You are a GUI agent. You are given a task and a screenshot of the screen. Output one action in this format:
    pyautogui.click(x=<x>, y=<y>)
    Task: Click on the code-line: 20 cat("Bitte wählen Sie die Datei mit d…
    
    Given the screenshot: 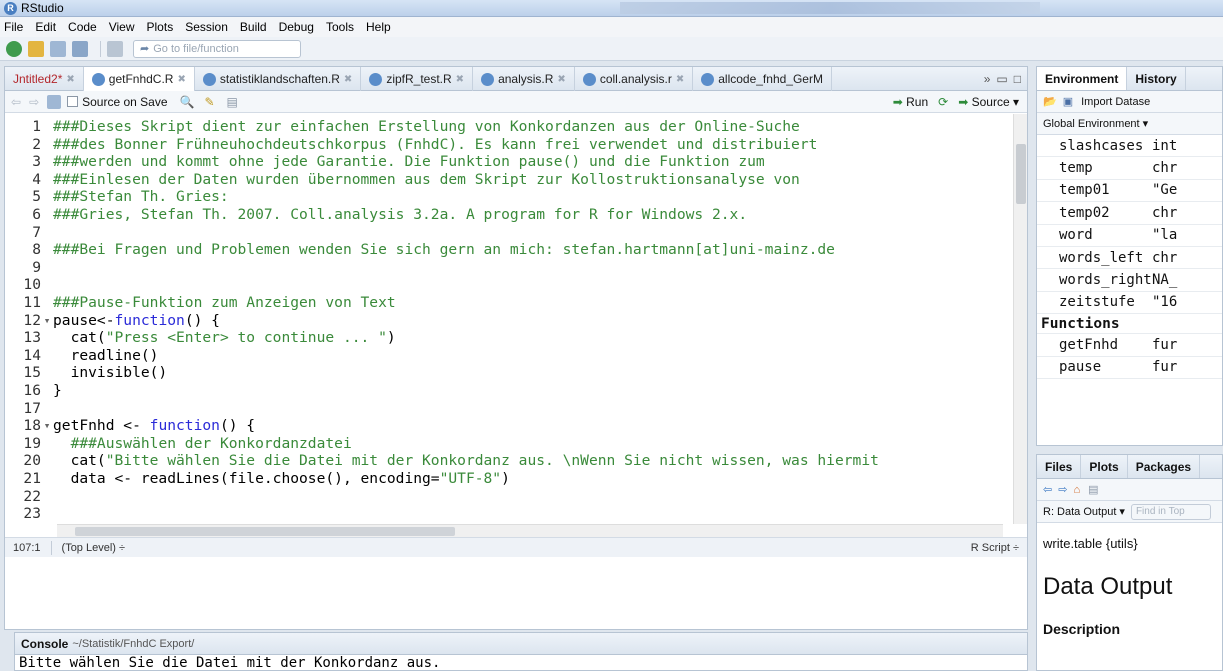 What is the action you would take?
    pyautogui.click(x=441, y=461)
    